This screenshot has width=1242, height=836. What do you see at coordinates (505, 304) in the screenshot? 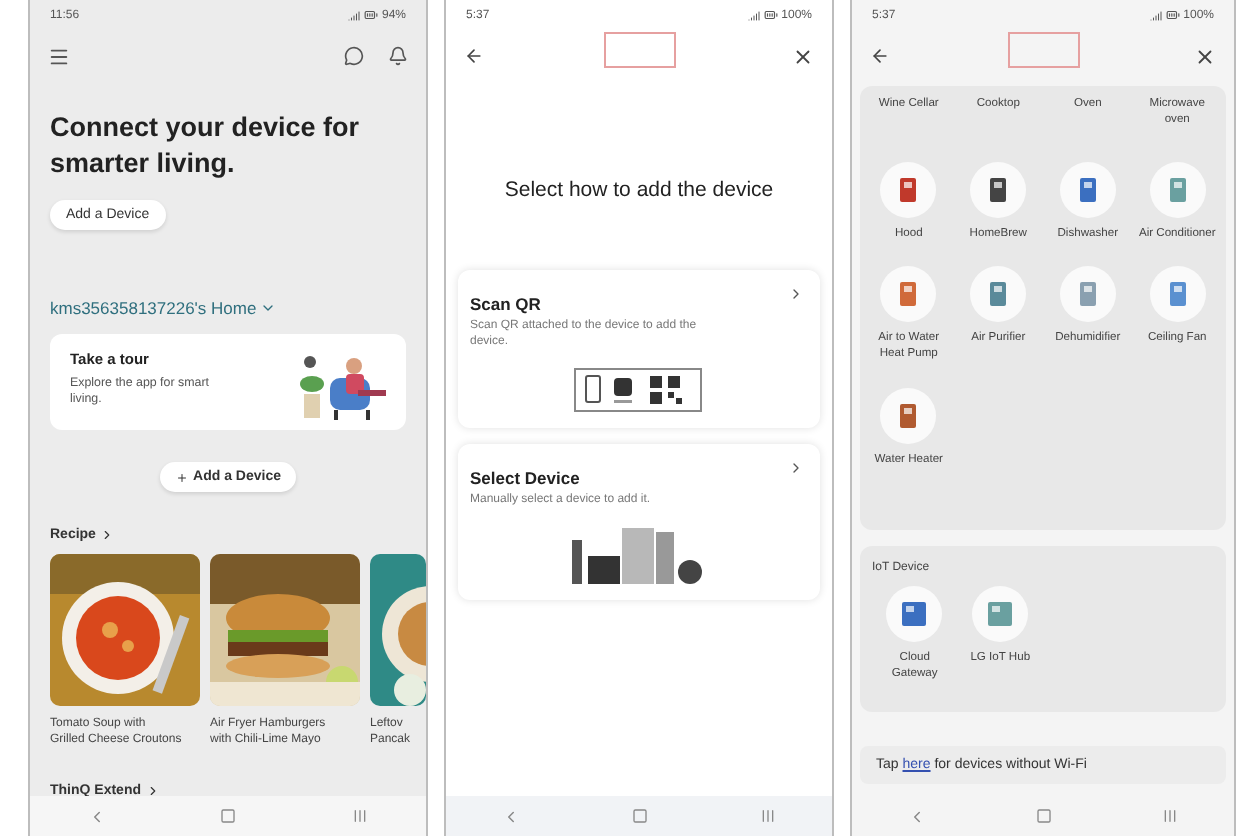
I see `option-title: Scan QR` at bounding box center [505, 304].